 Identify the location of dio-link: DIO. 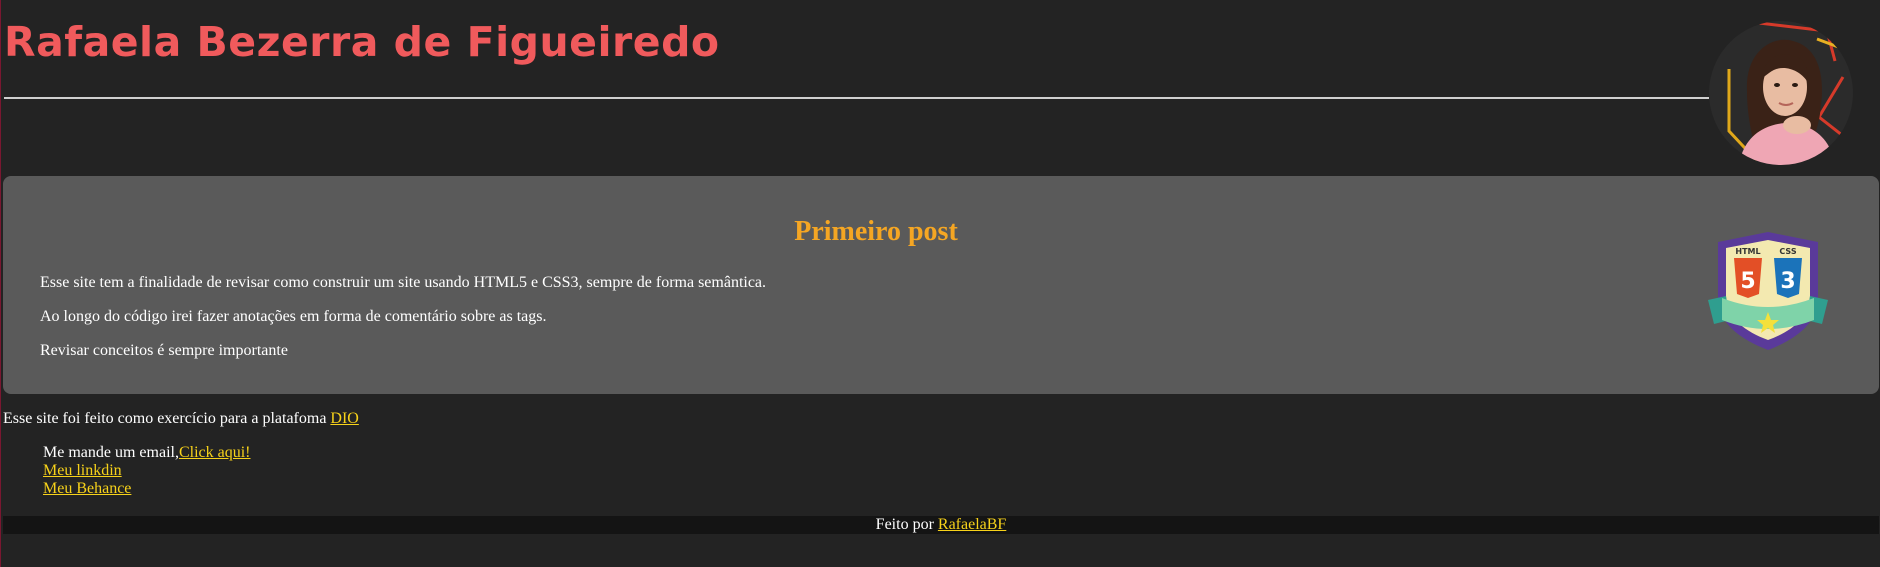
(344, 418).